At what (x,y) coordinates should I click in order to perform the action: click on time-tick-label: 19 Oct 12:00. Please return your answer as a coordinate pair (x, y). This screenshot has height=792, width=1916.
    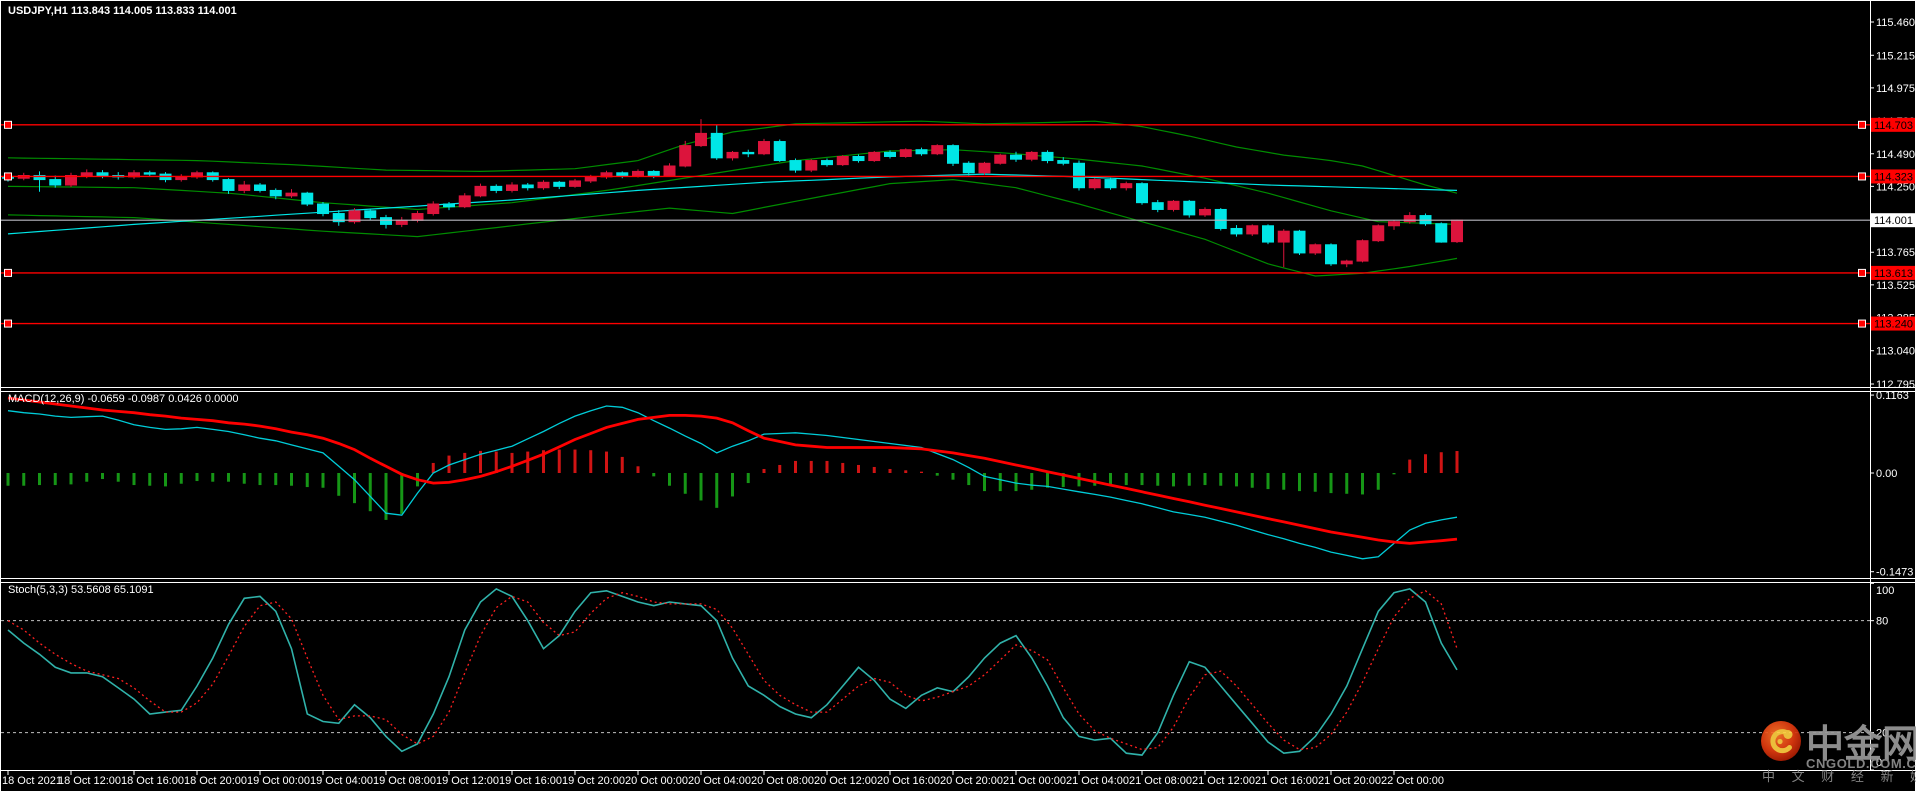
    Looking at the image, I should click on (467, 781).